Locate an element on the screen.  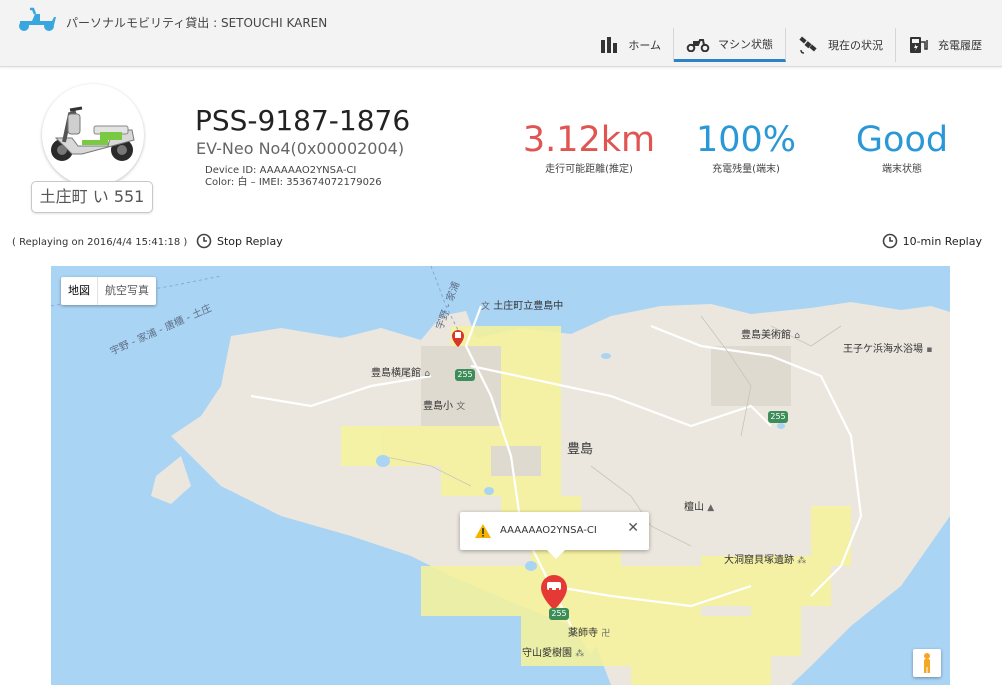
ten-min-replay-button: 10-min Replay is located at coordinates (932, 241).